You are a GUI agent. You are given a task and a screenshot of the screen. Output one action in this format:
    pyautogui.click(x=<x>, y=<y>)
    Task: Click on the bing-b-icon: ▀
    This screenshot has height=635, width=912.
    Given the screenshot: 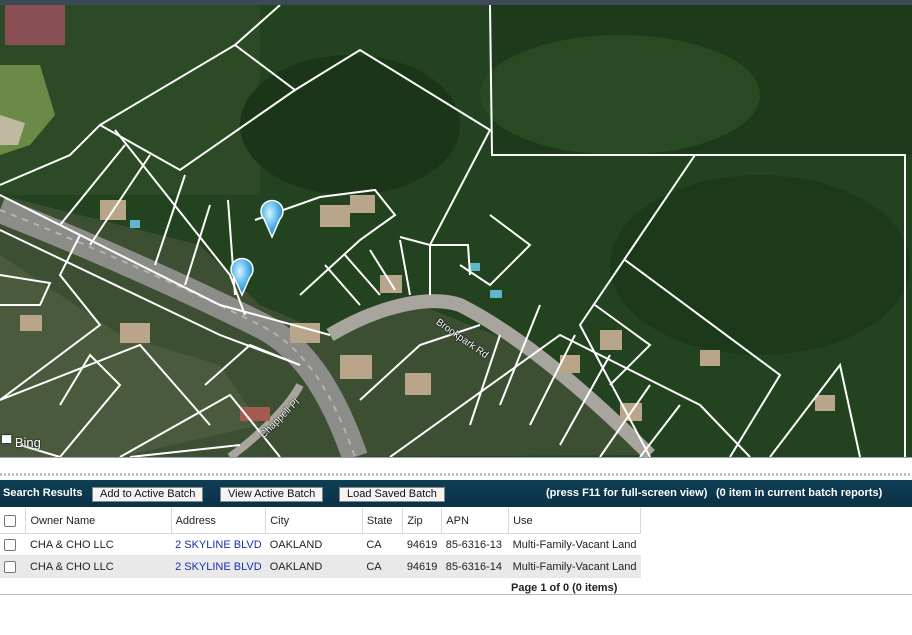 What is the action you would take?
    pyautogui.click(x=7, y=442)
    